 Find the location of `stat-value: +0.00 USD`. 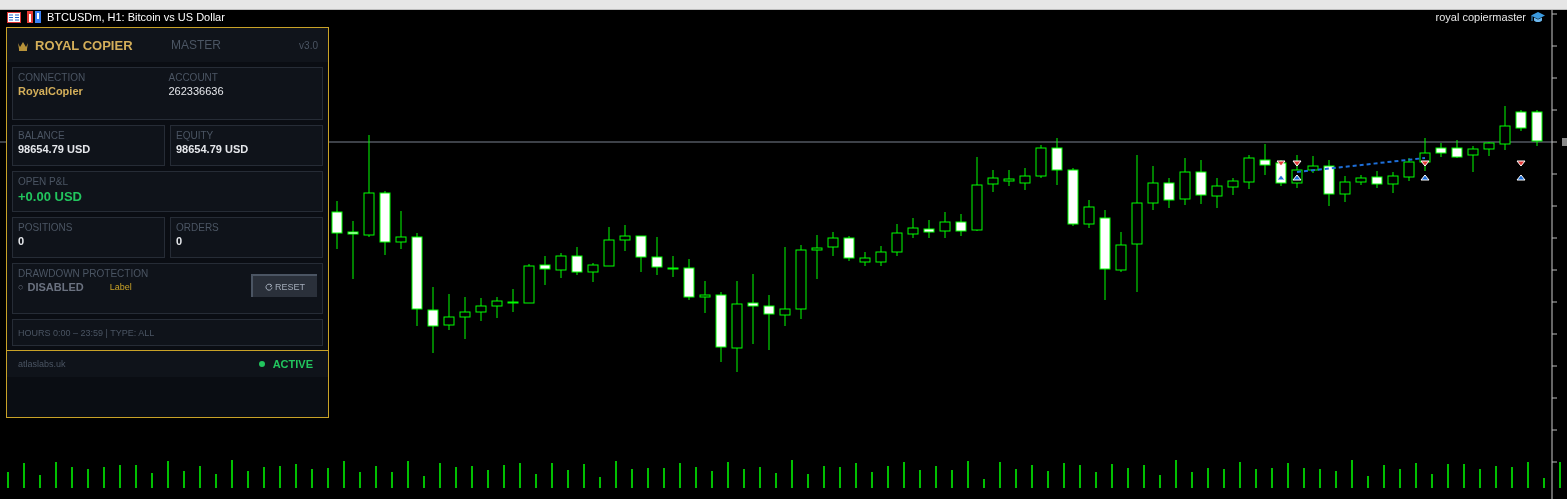

stat-value: +0.00 USD is located at coordinates (50, 196).